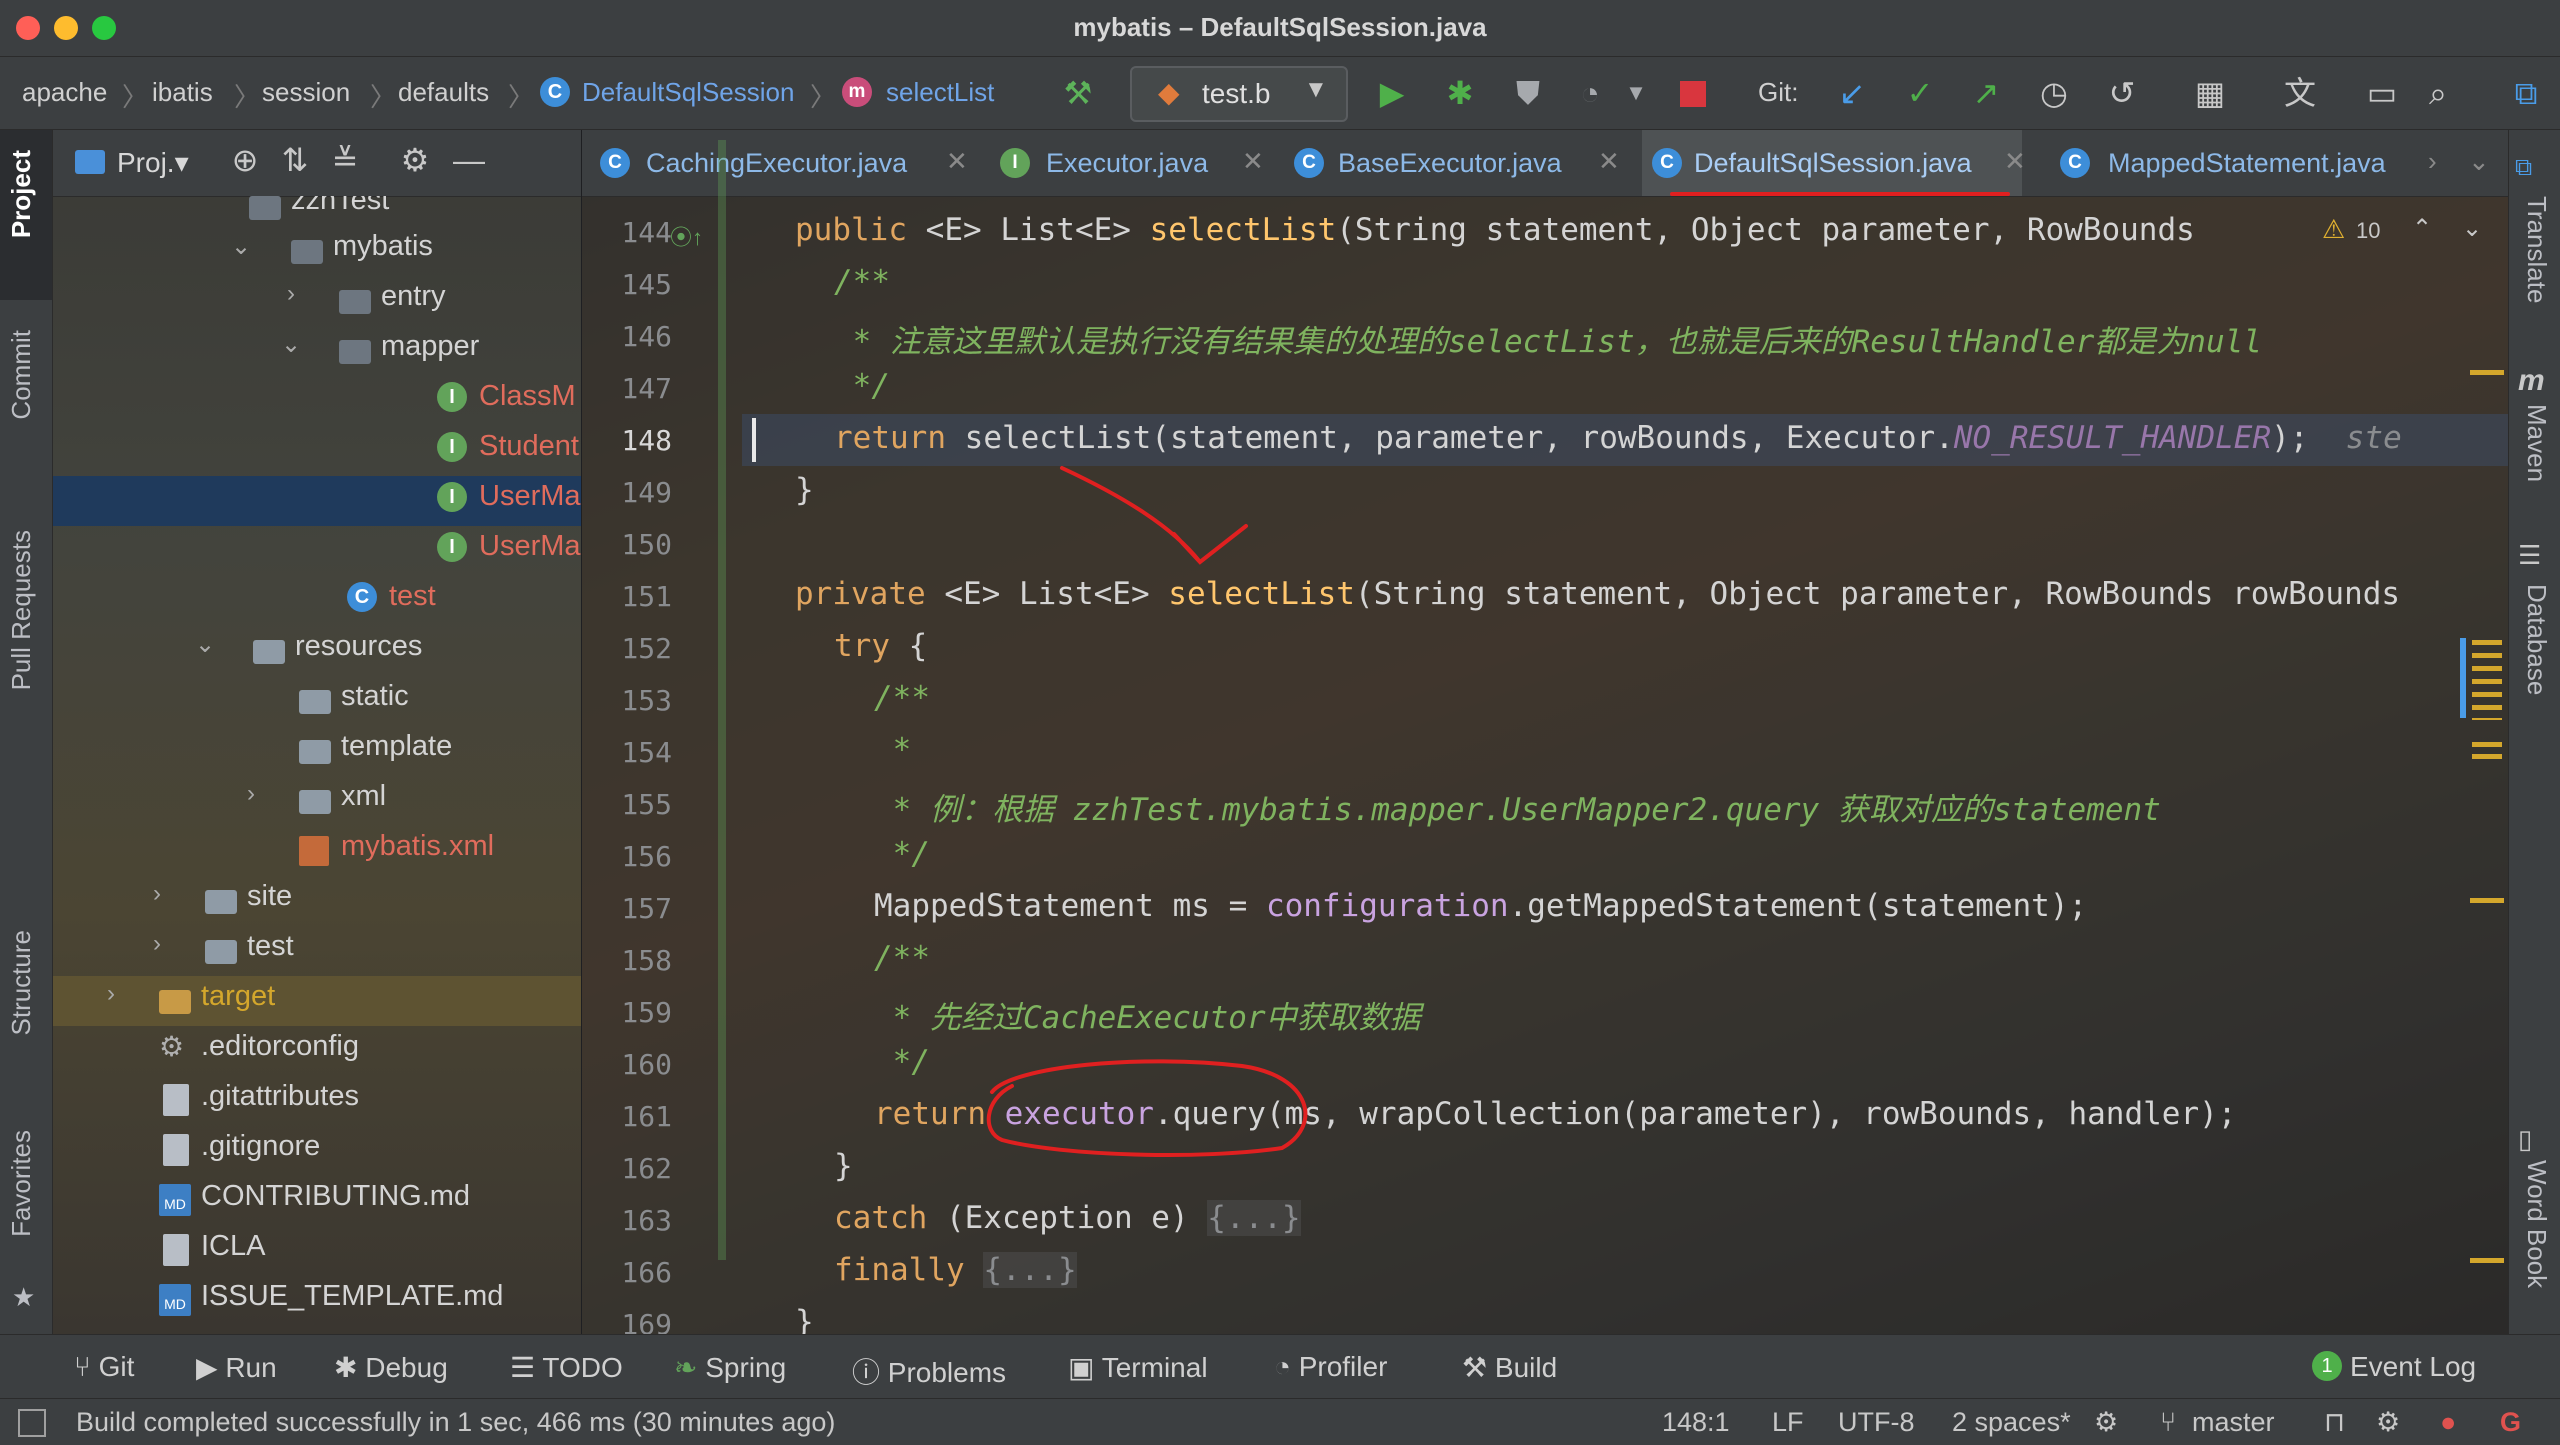  I want to click on caret-position: 148:1, so click(1696, 1422).